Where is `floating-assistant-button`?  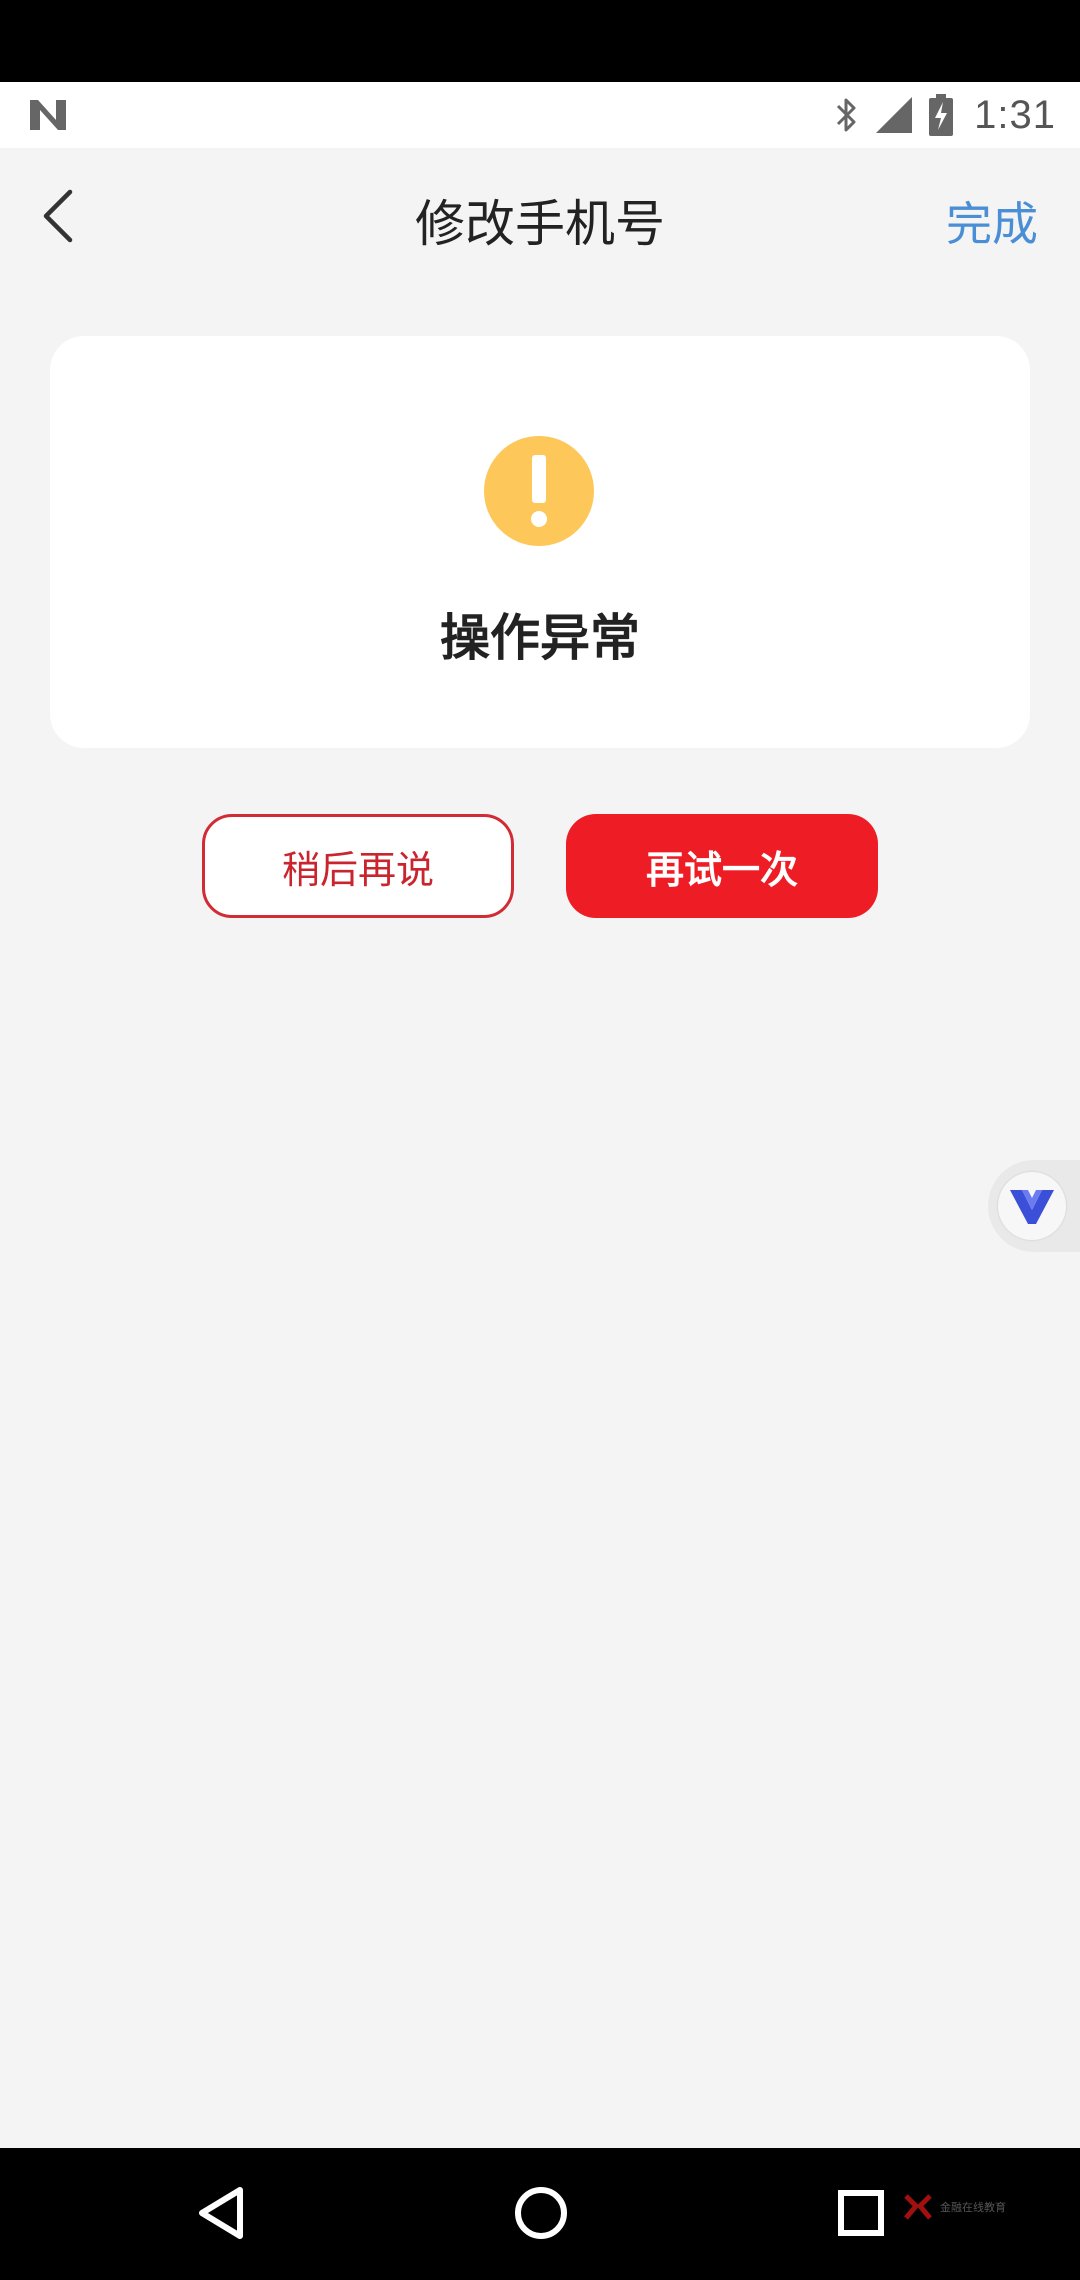 floating-assistant-button is located at coordinates (1034, 1206).